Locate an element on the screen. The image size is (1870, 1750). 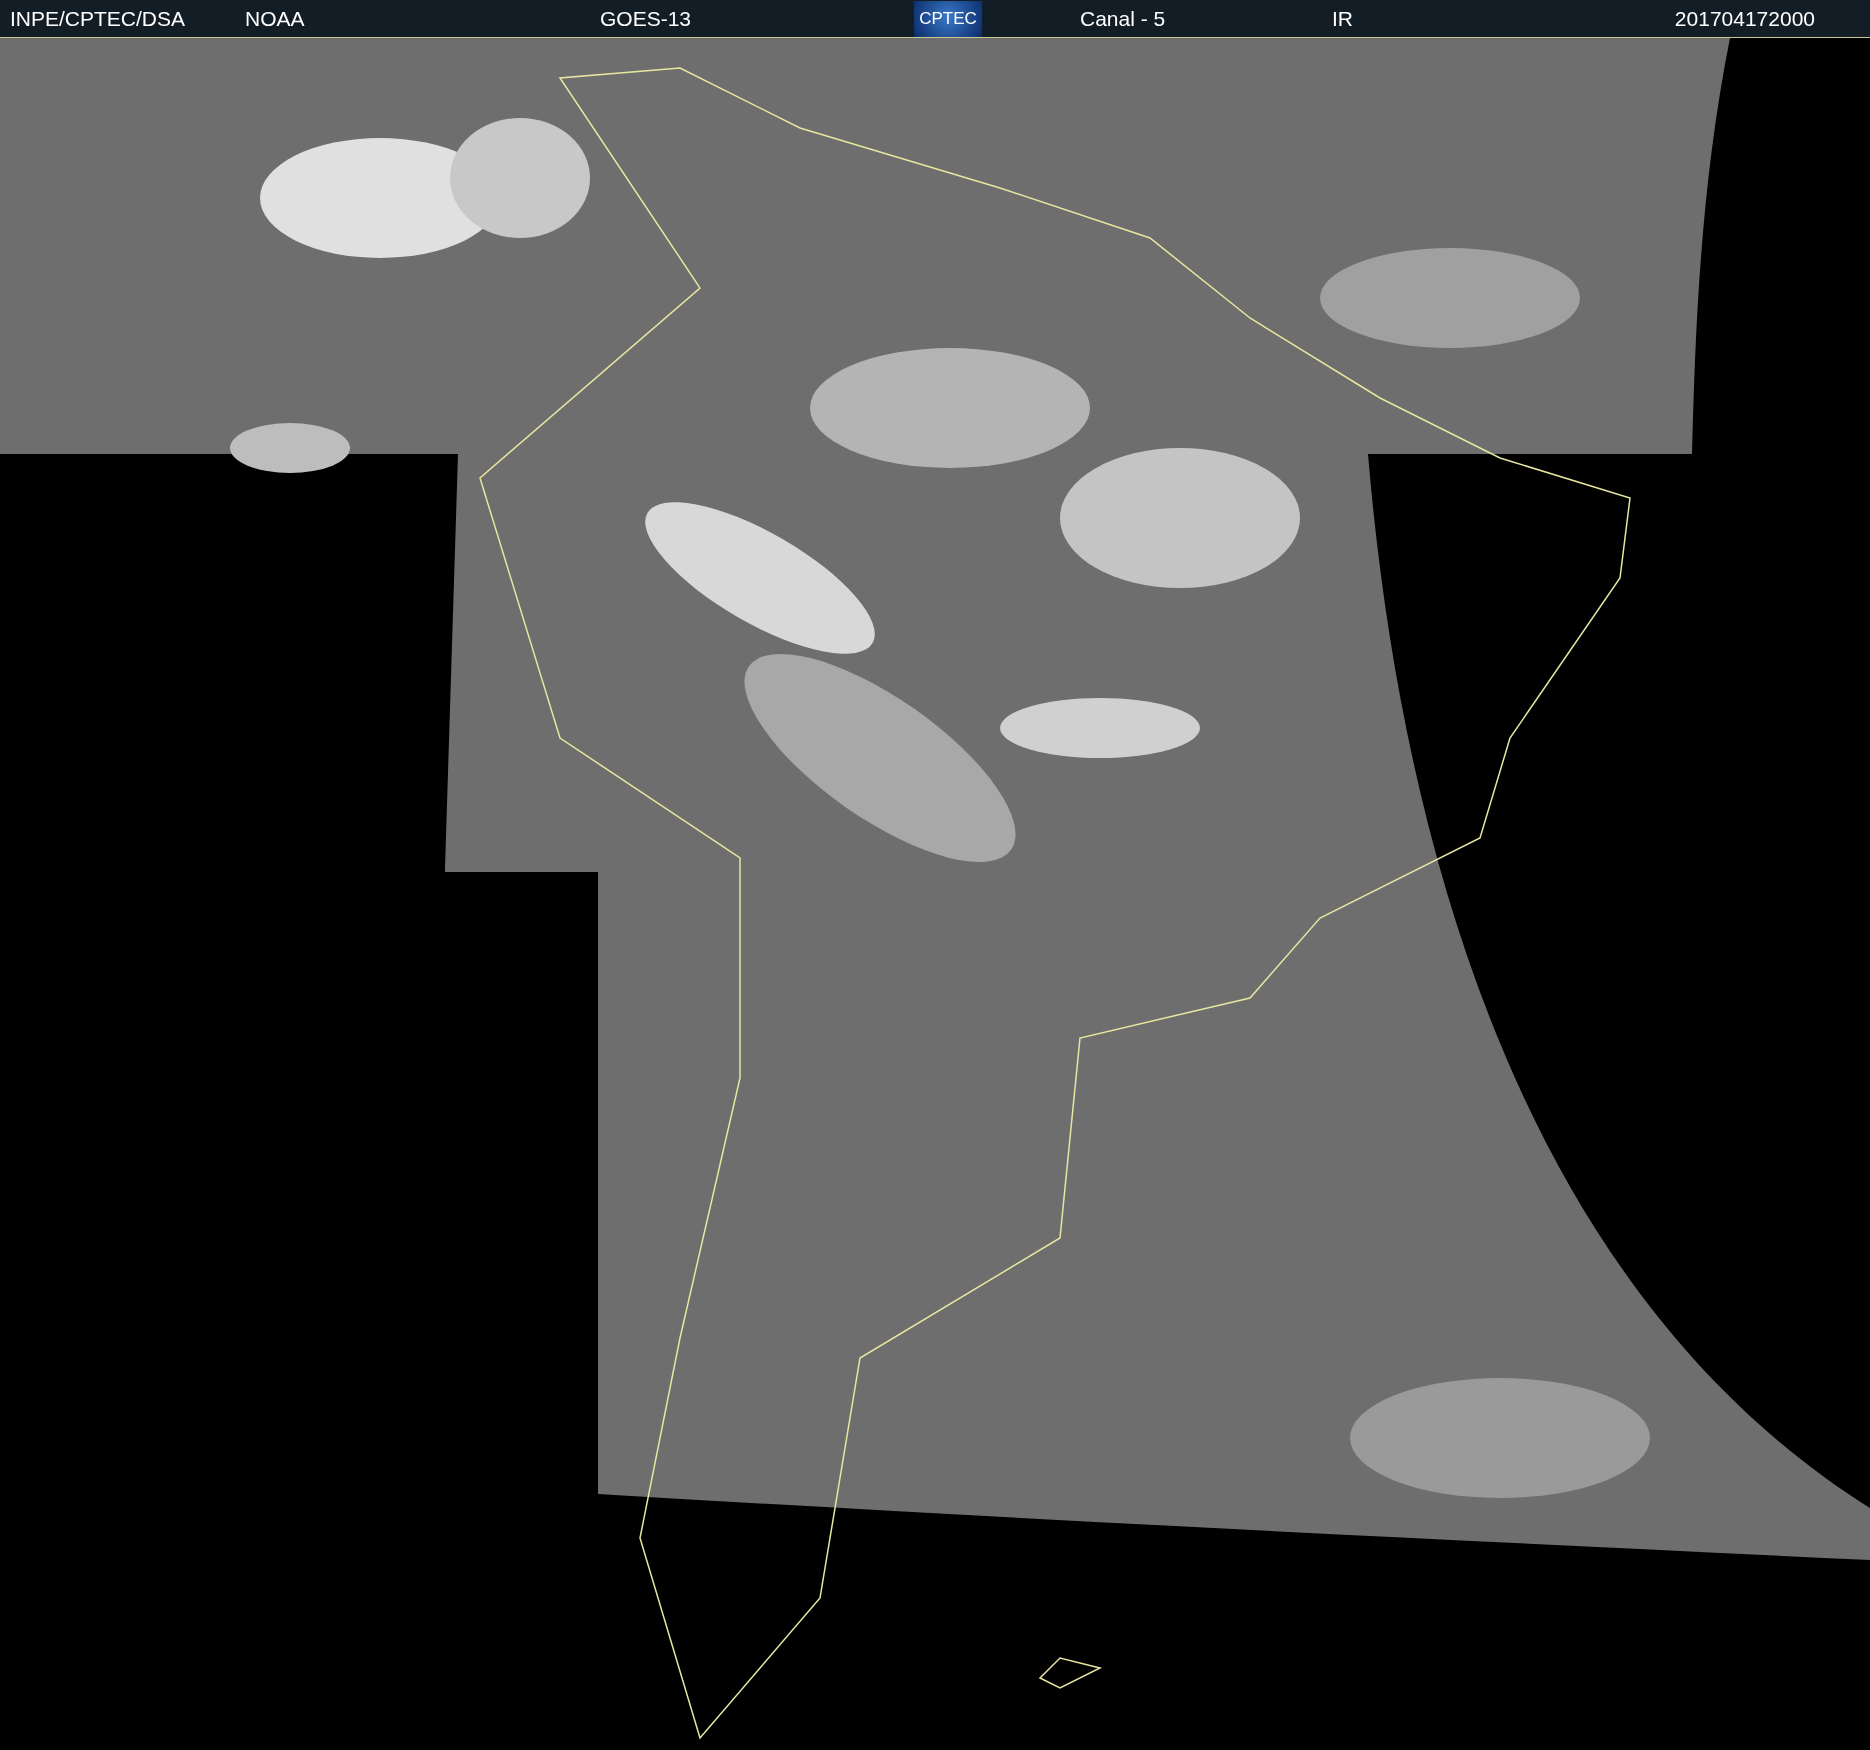
header-label: Canal - 5 is located at coordinates (1123, 18).